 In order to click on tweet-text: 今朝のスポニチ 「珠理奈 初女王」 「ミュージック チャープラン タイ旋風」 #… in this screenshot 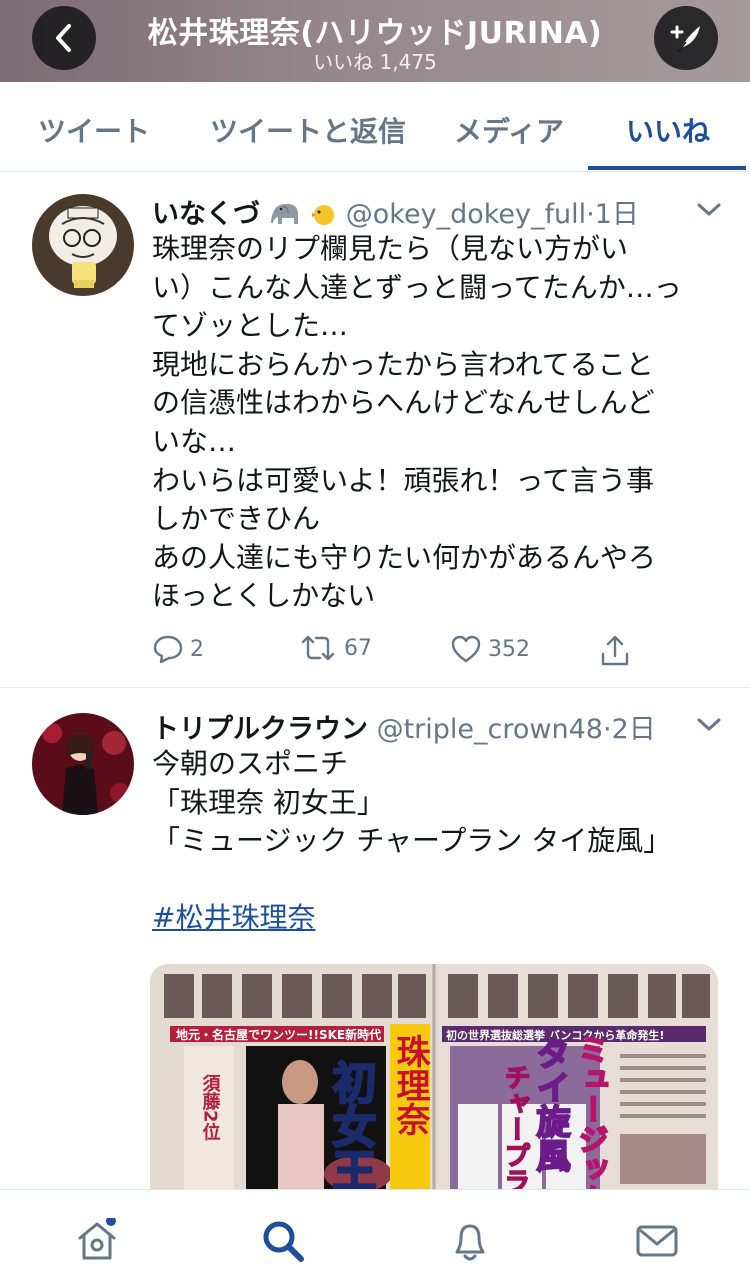, I will do `click(437, 841)`.